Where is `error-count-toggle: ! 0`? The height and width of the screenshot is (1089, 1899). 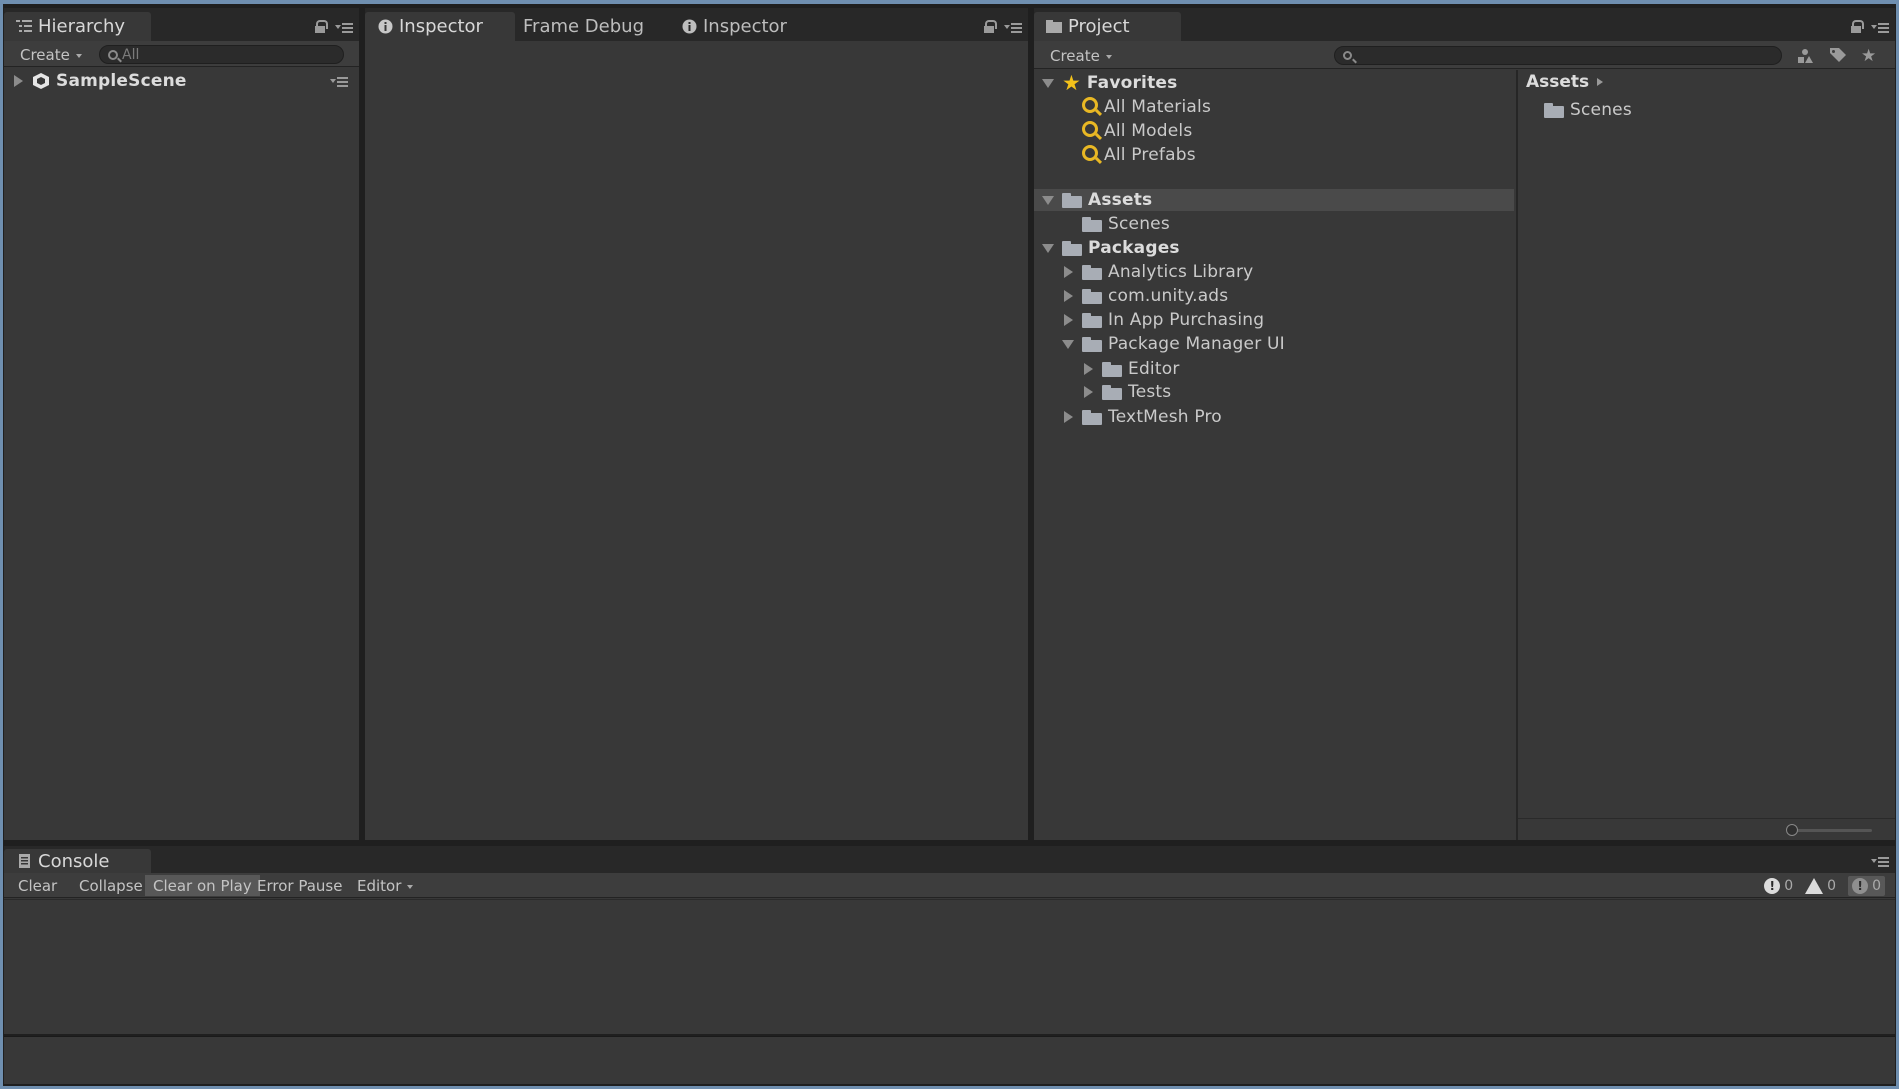
error-count-toggle: ! 0 is located at coordinates (1866, 886).